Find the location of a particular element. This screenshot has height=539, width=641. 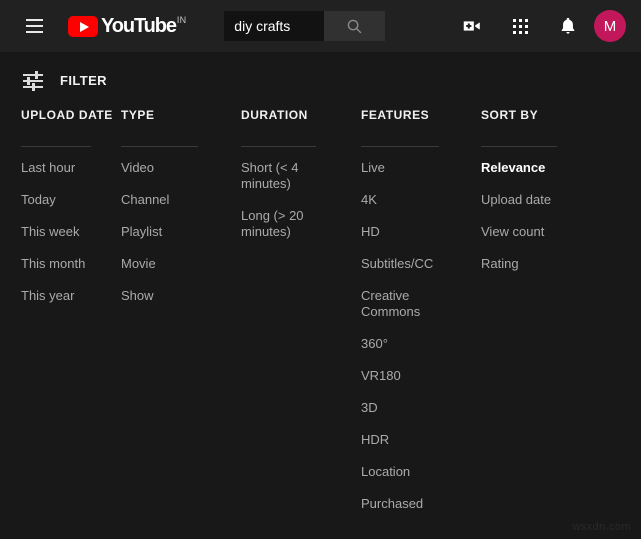

filter-item-purchased: Purchased is located at coordinates (400, 504).